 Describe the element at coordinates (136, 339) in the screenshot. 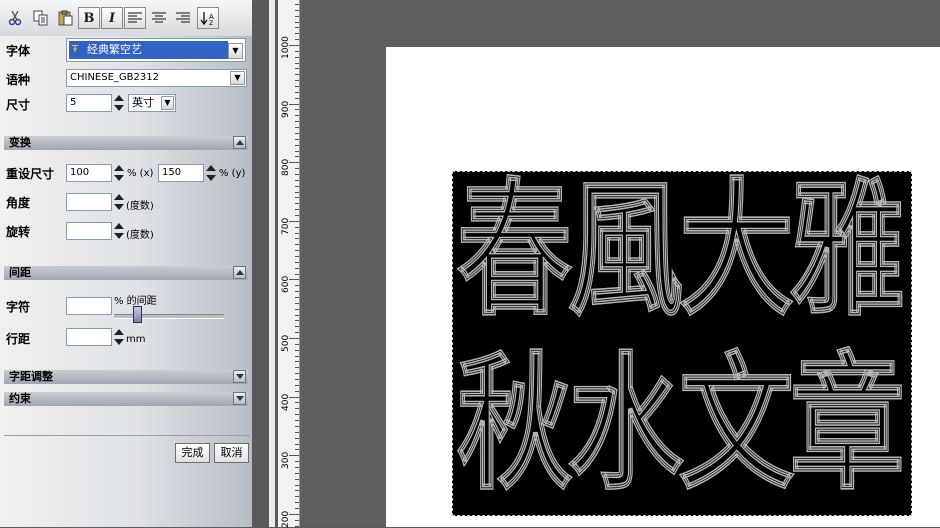

I see `line-spacing-unit: mm` at that location.